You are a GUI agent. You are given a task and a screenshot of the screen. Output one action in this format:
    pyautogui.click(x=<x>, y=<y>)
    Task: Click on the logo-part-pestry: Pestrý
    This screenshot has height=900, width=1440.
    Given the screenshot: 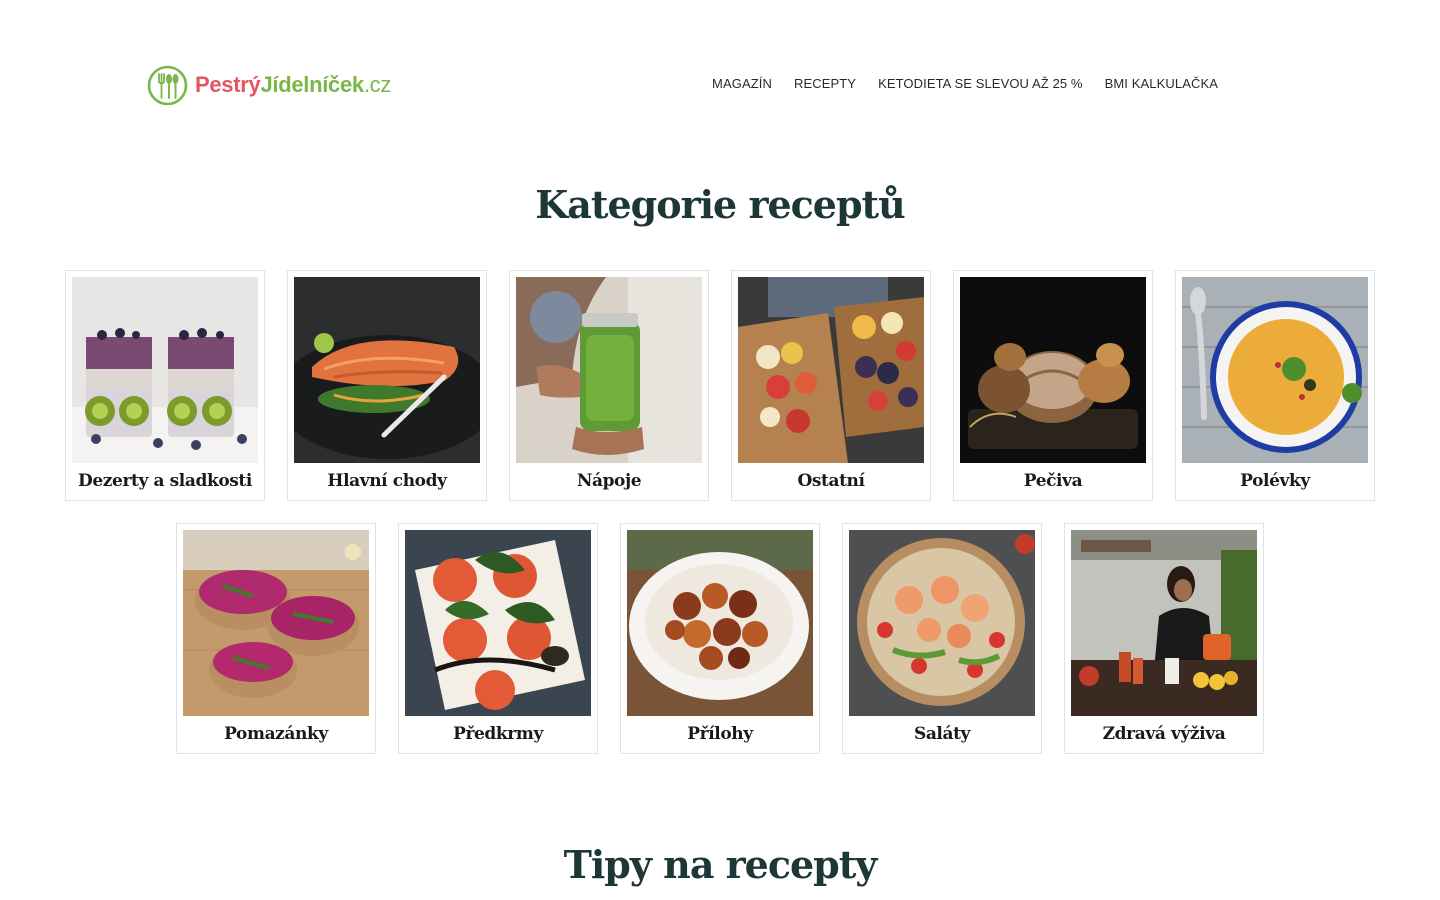 What is the action you would take?
    pyautogui.click(x=228, y=84)
    